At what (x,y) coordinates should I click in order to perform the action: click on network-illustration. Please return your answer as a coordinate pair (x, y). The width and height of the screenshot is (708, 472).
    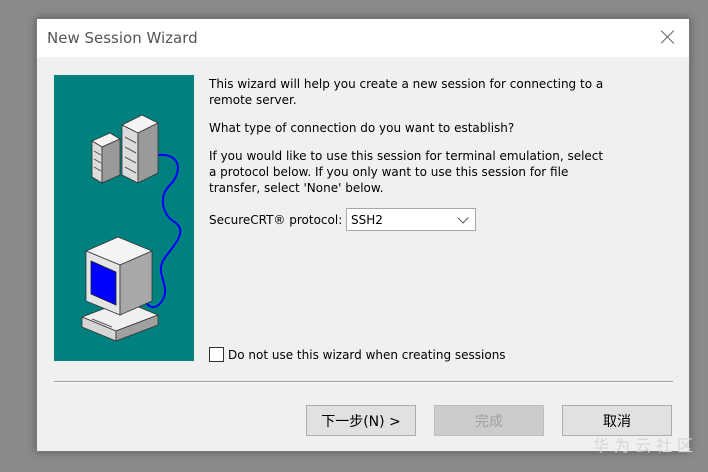
    Looking at the image, I should click on (131, 228).